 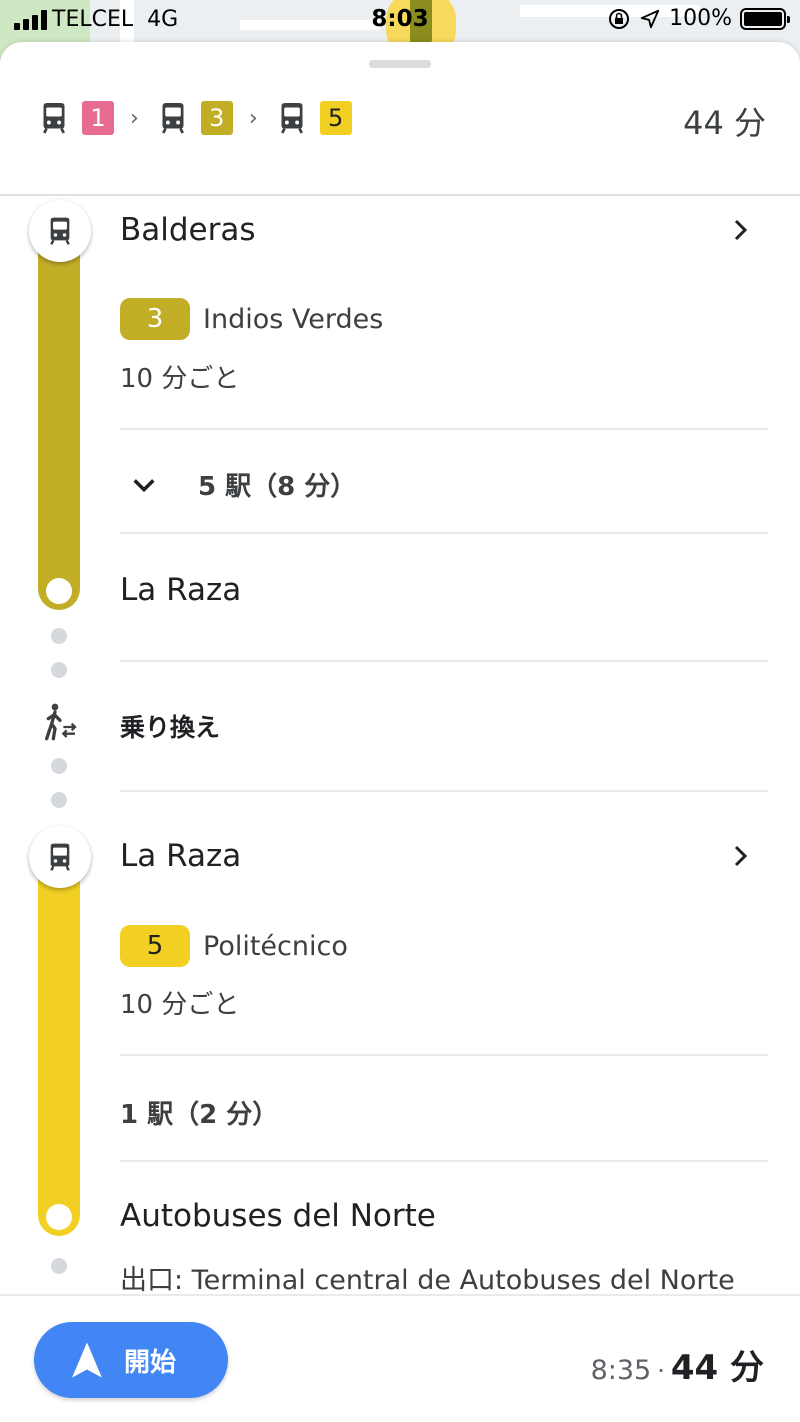 What do you see at coordinates (400, 119) in the screenshot?
I see `route-summary: 1 › 3 › 5 44 分` at bounding box center [400, 119].